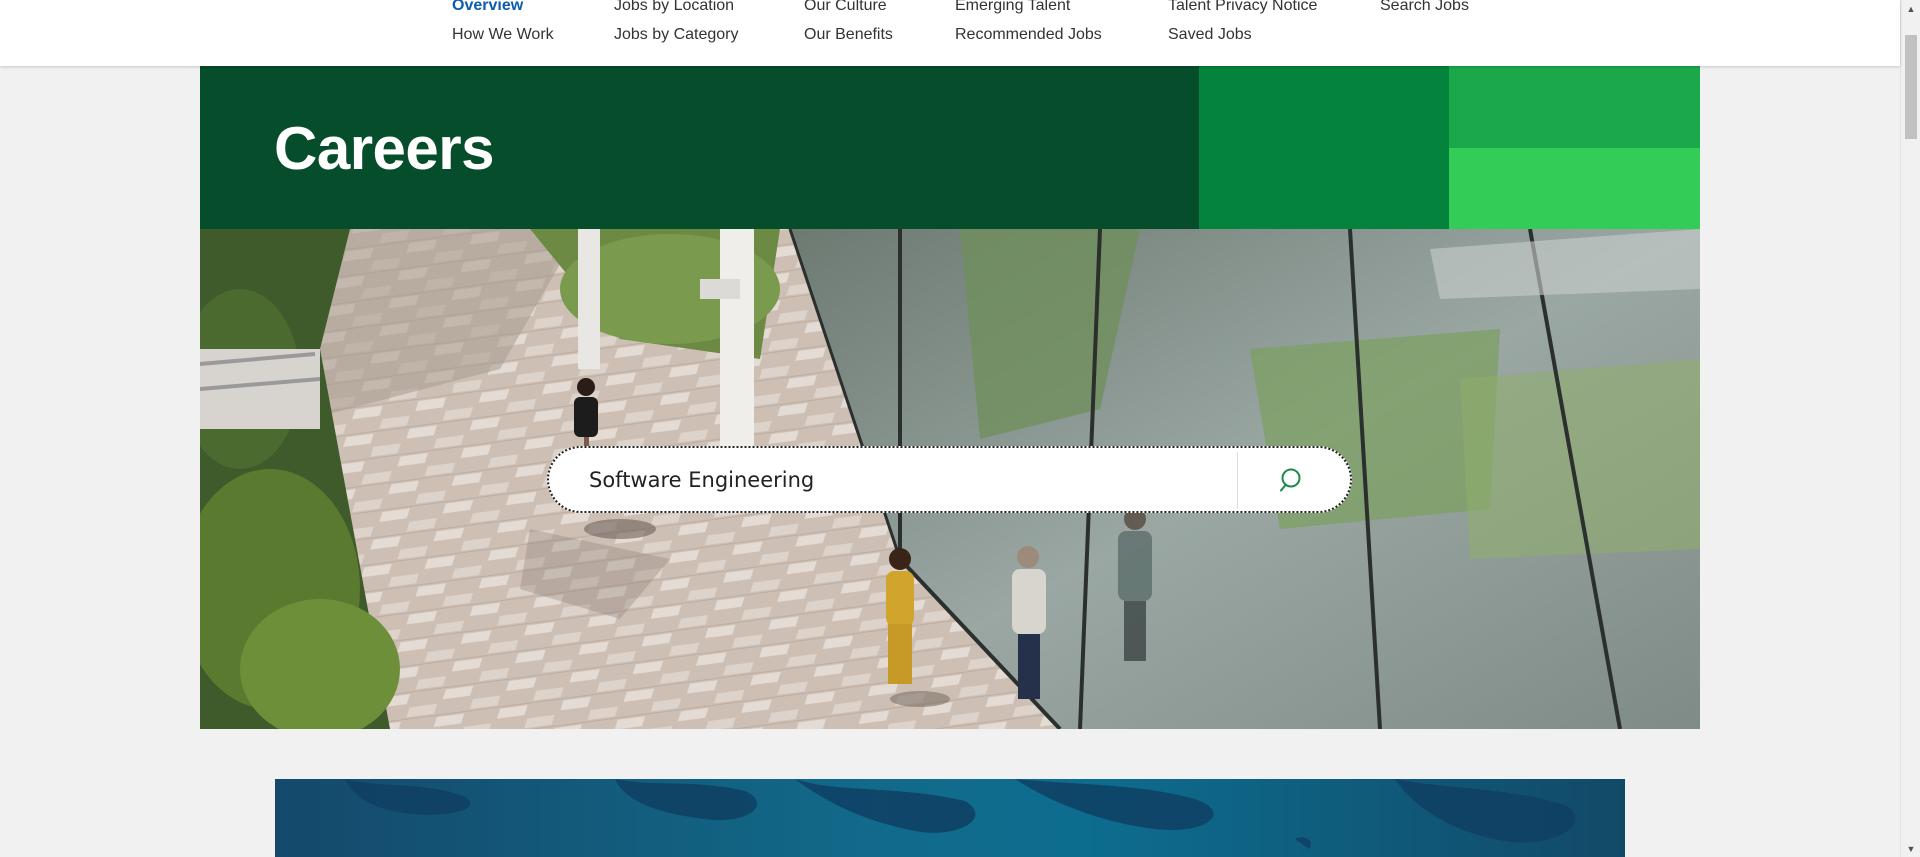  Describe the element at coordinates (1290, 480) in the screenshot. I see `search-icon` at that location.